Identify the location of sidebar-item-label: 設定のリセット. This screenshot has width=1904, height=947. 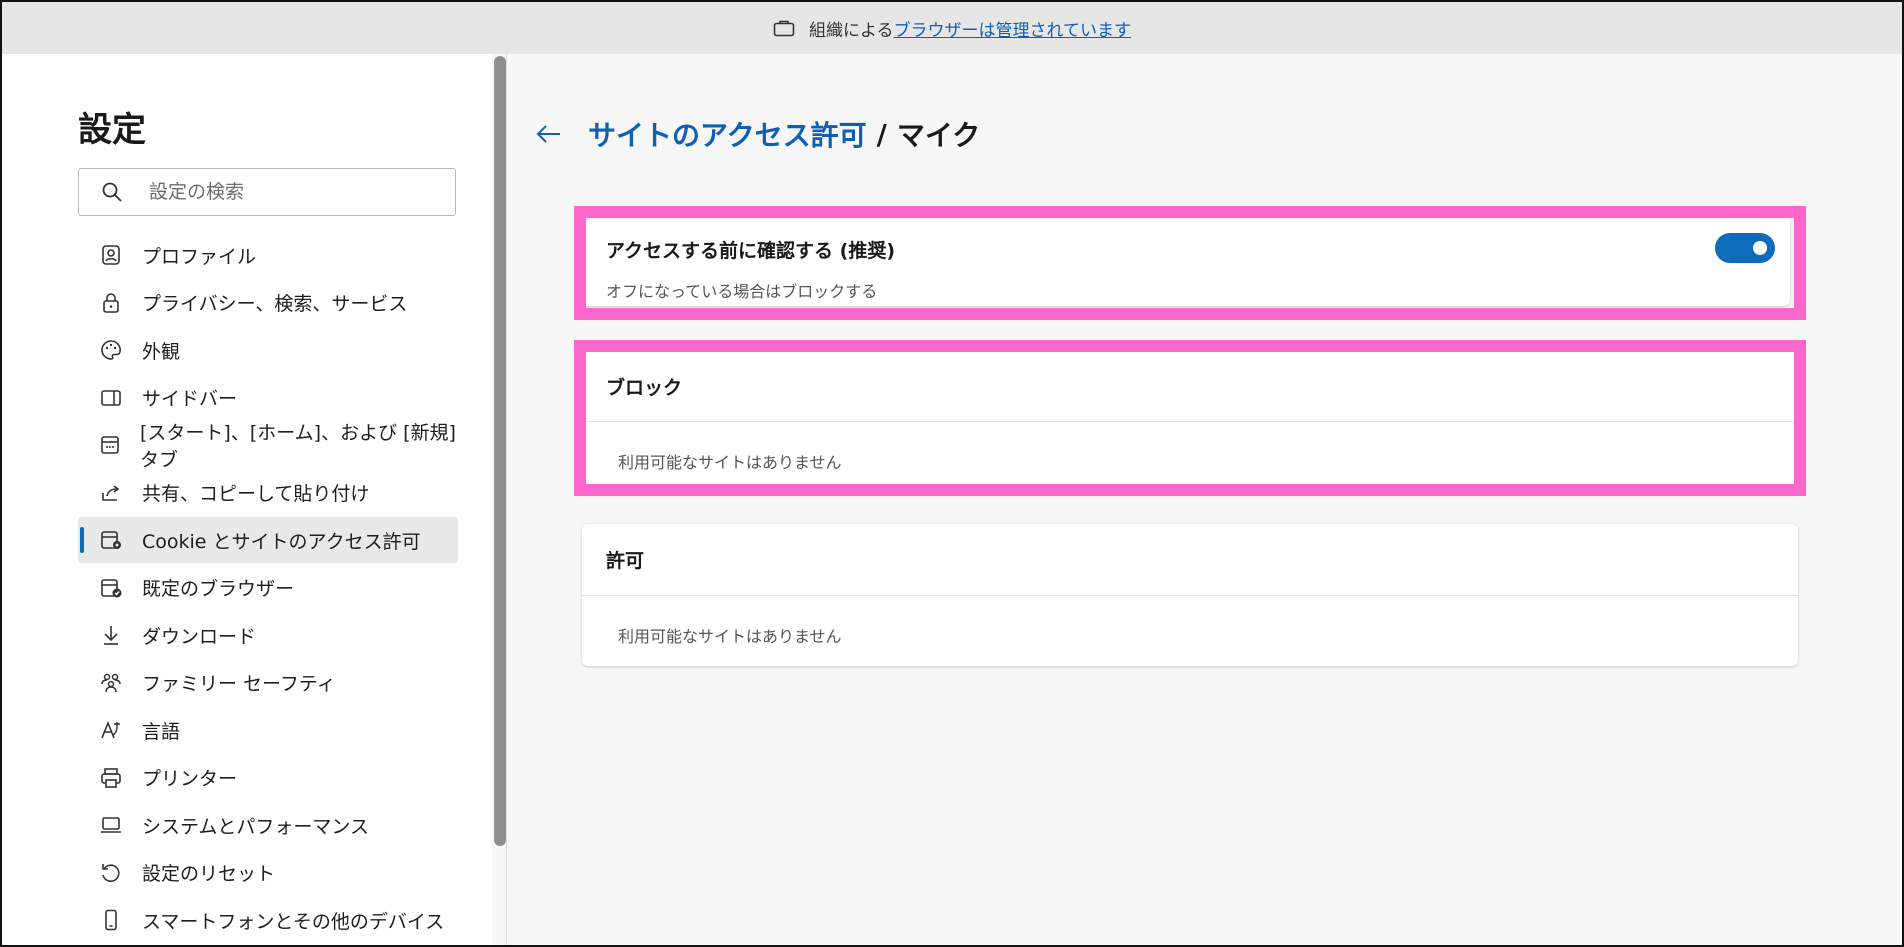
(209, 874).